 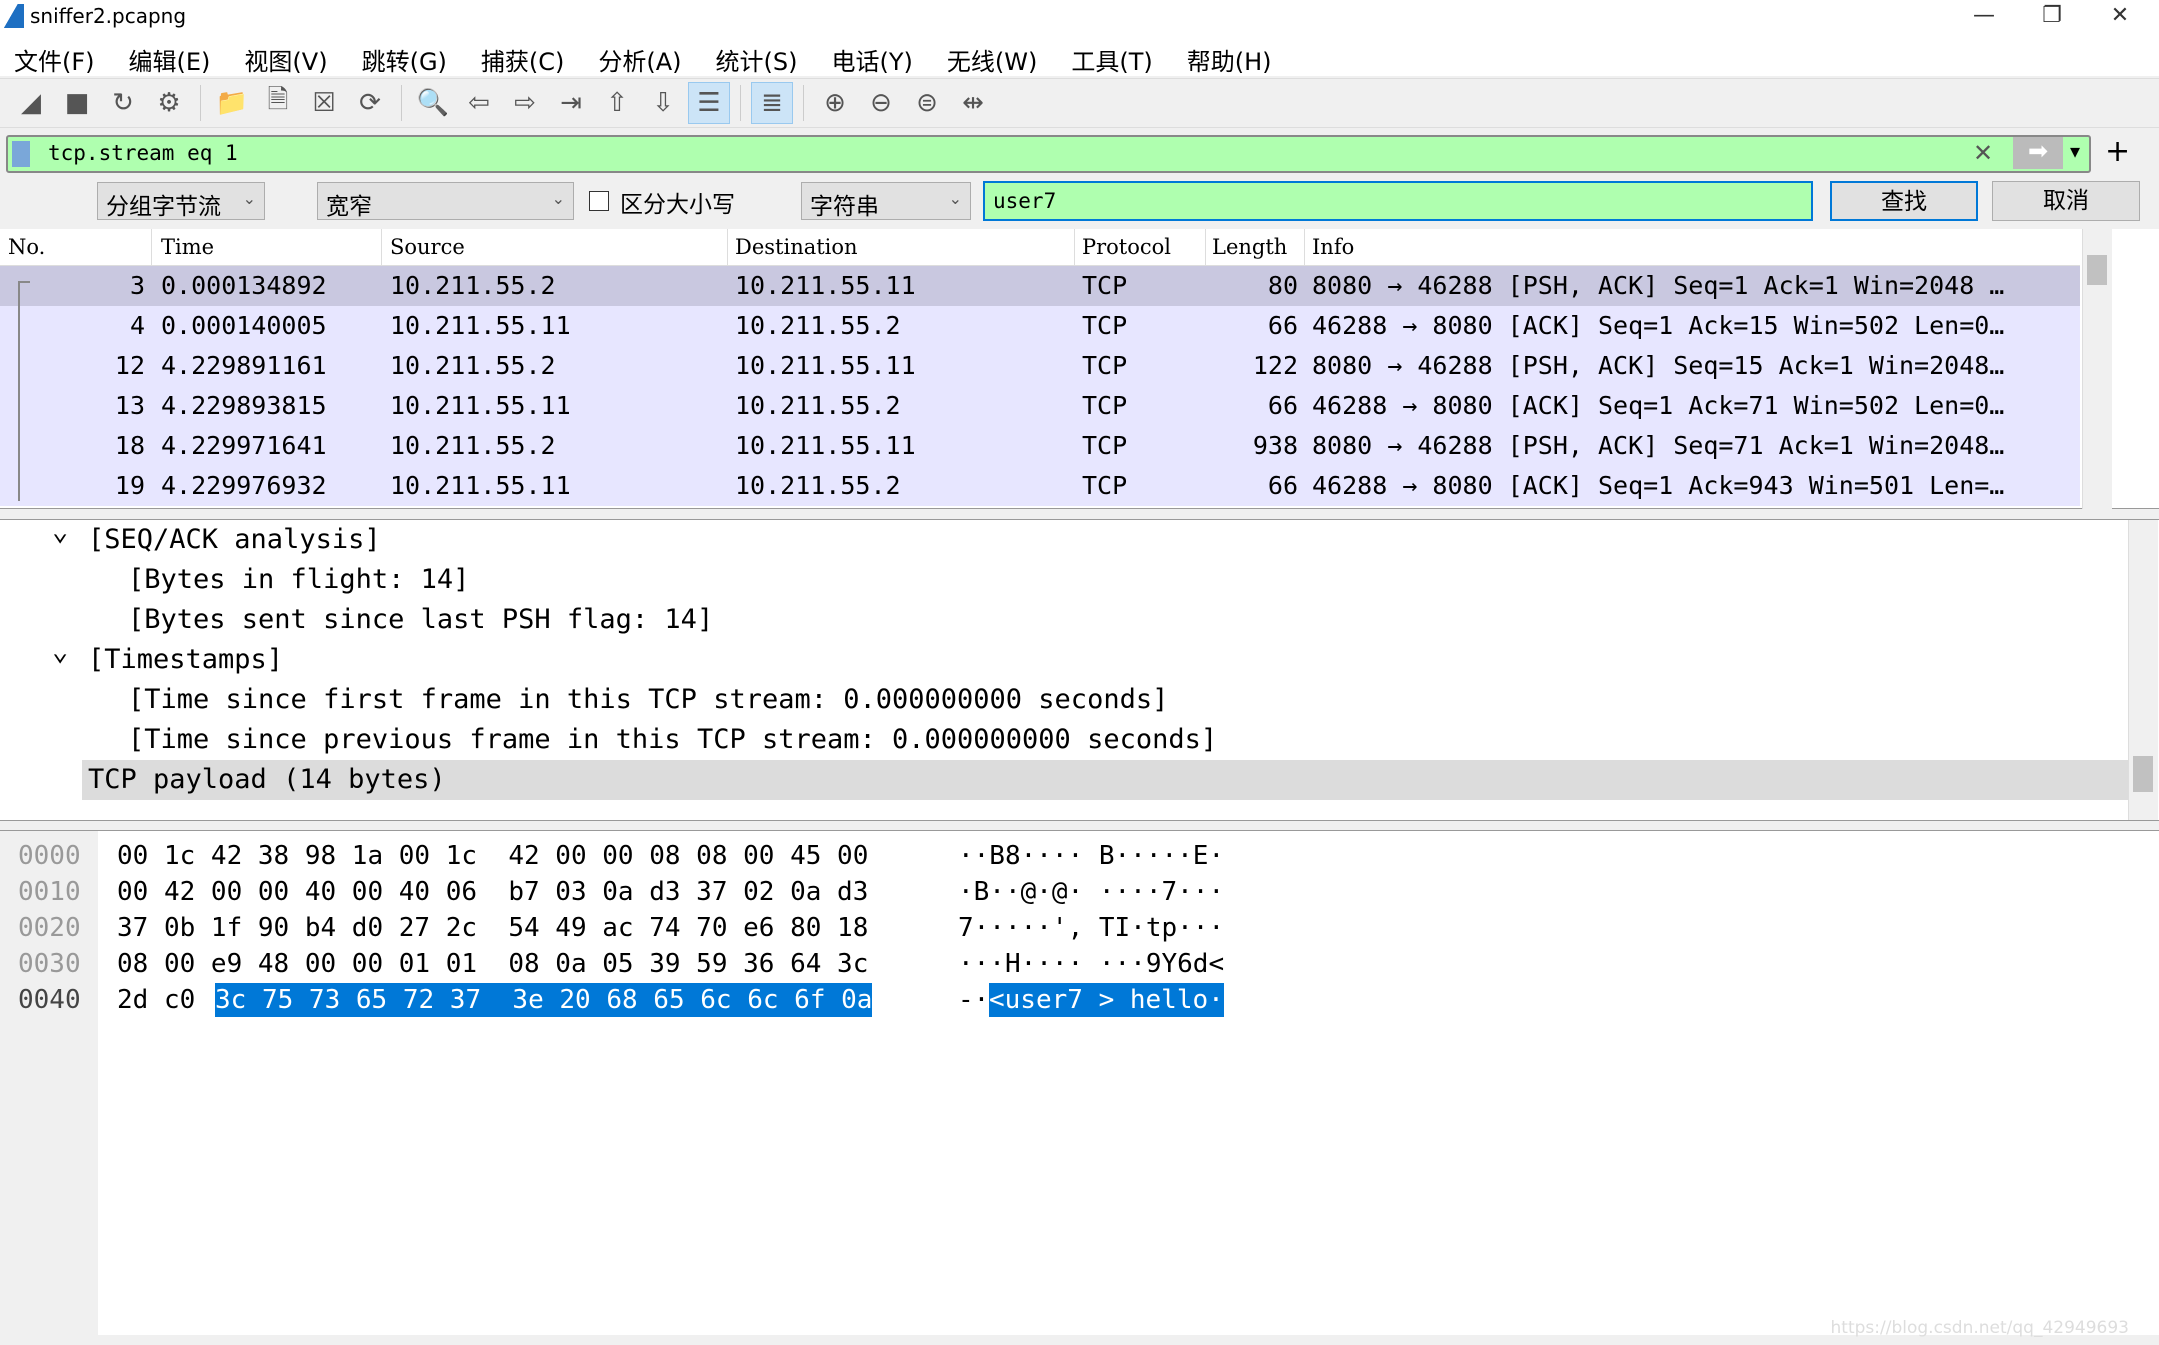 What do you see at coordinates (1398, 201) in the screenshot?
I see `search-input: user7` at bounding box center [1398, 201].